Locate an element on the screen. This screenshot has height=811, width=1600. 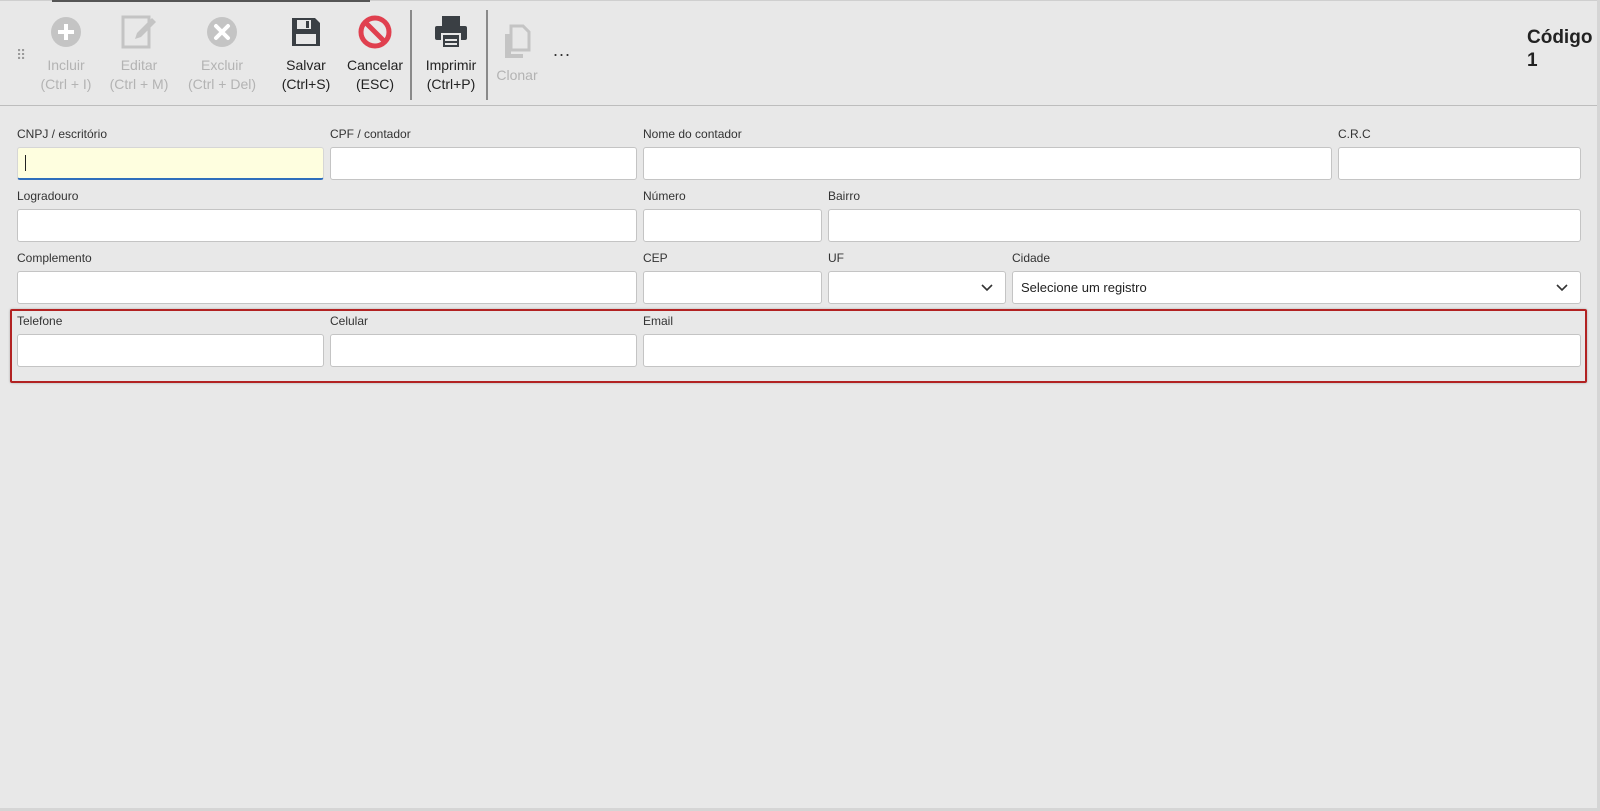
incluir-shortcut: (Ctrl + I) is located at coordinates (66, 84).